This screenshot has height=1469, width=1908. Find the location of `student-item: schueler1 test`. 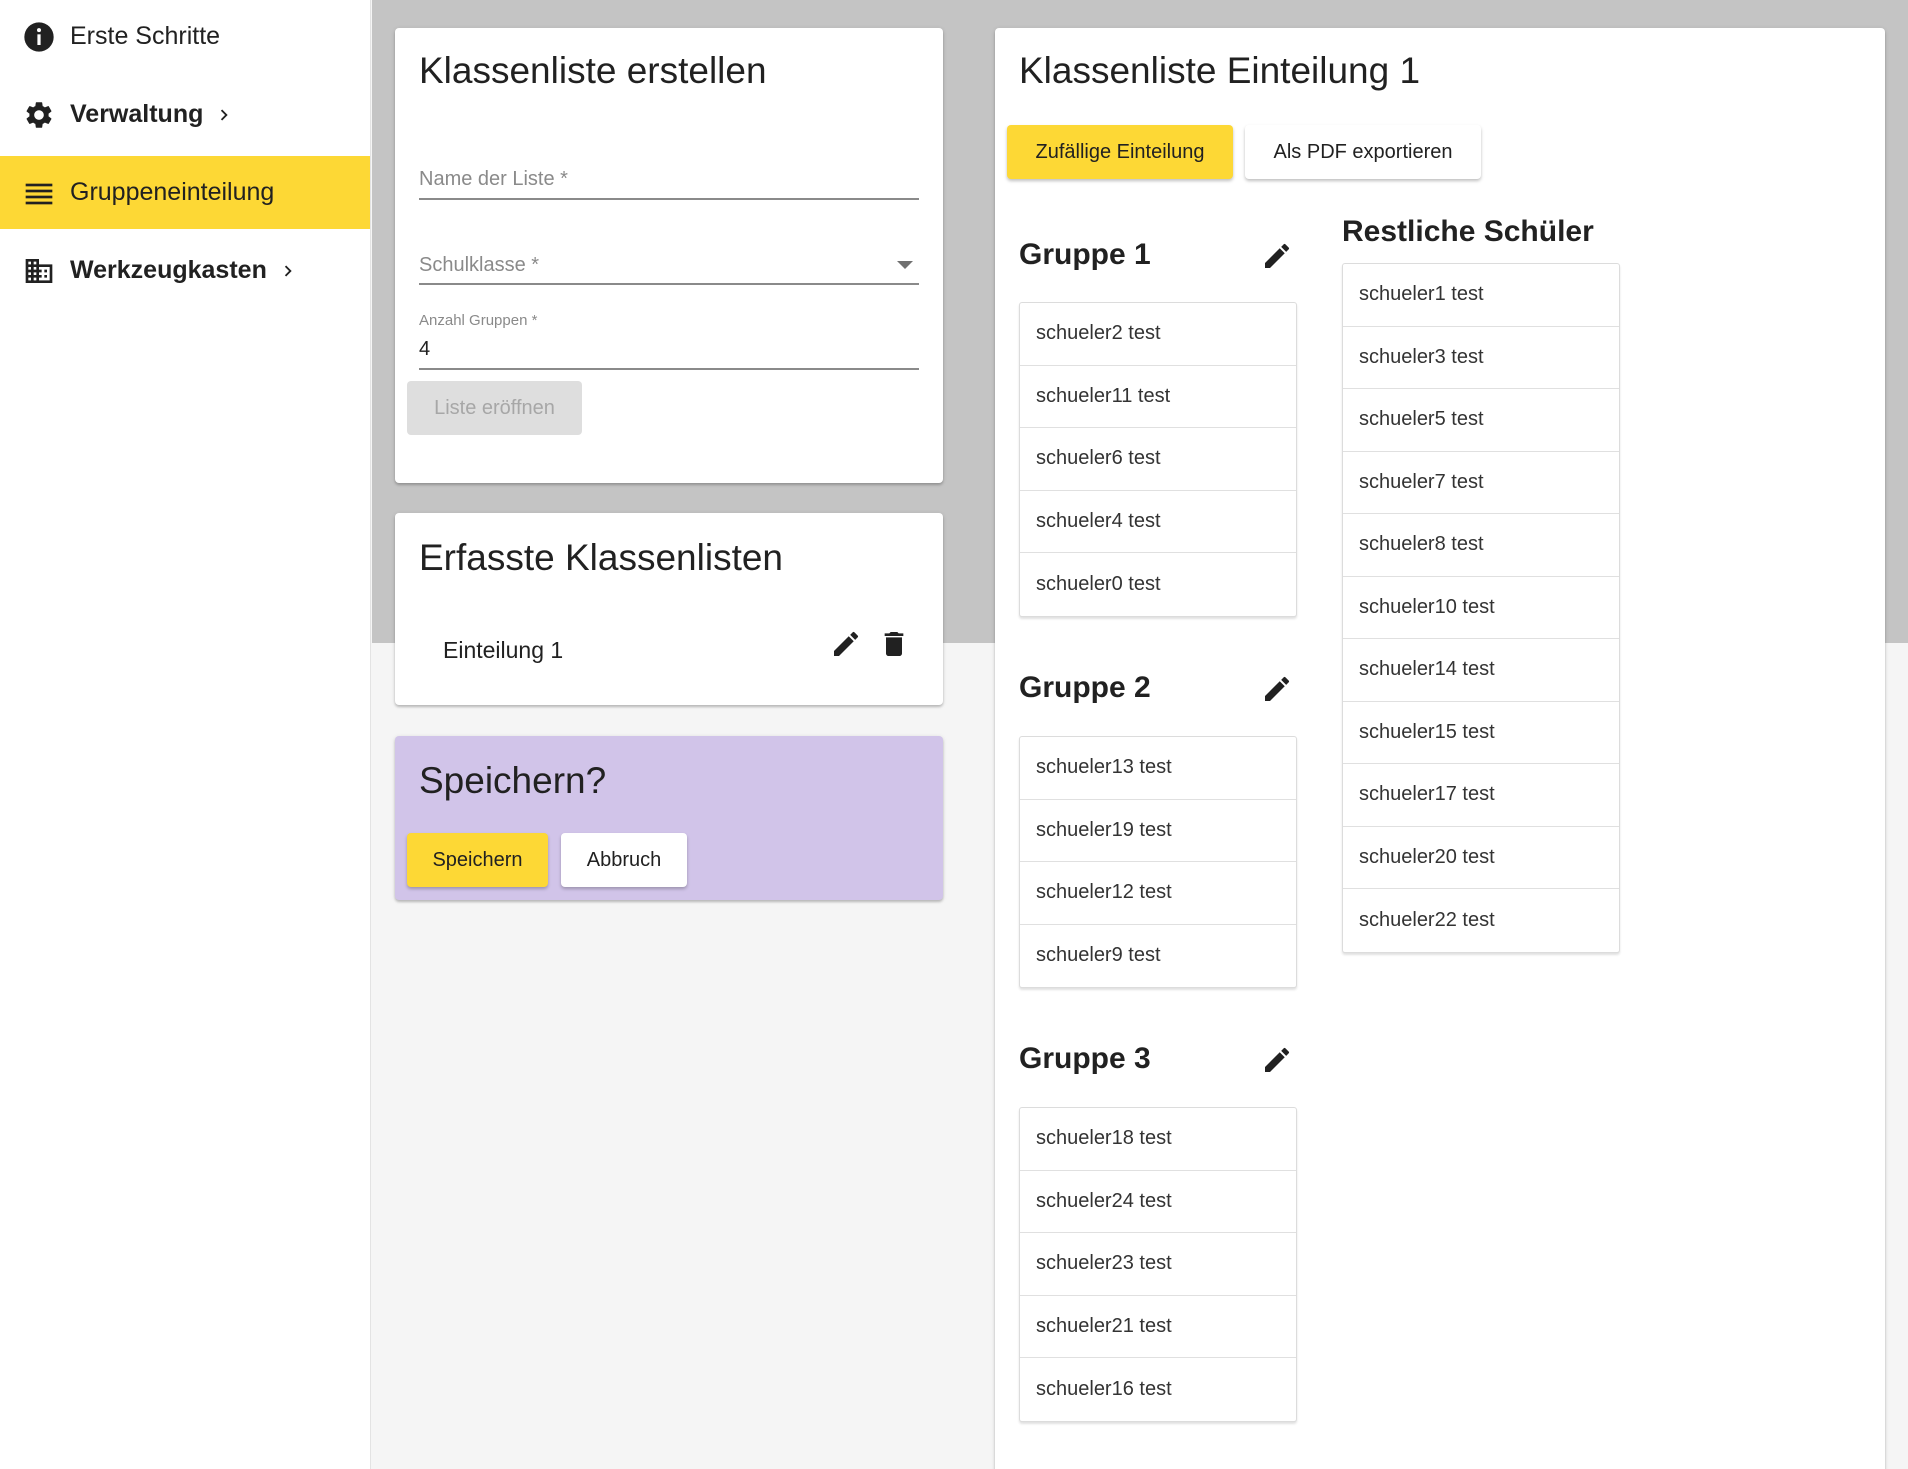

student-item: schueler1 test is located at coordinates (1481, 295).